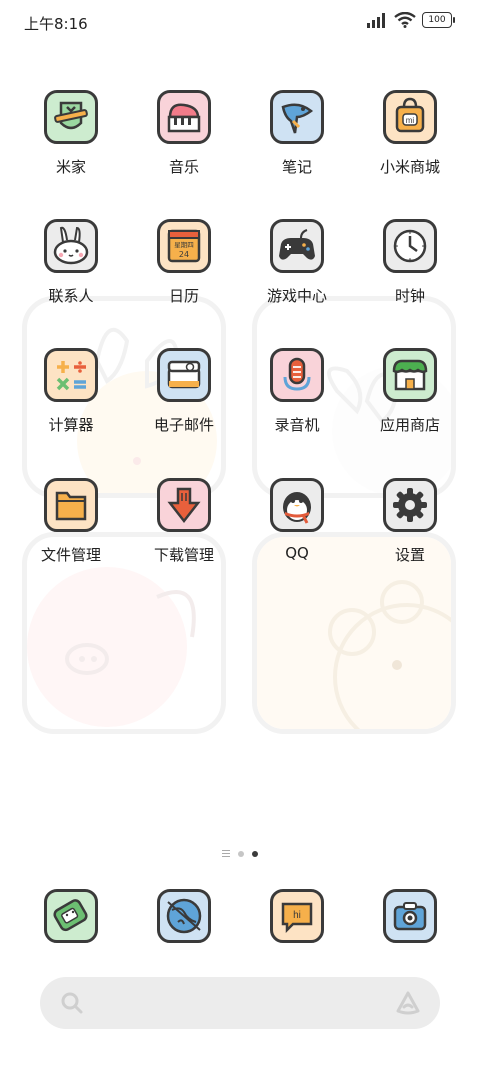 Image resolution: width=480 pixels, height=1066 pixels. Describe the element at coordinates (405, 20) in the screenshot. I see `wifi-icon` at that location.